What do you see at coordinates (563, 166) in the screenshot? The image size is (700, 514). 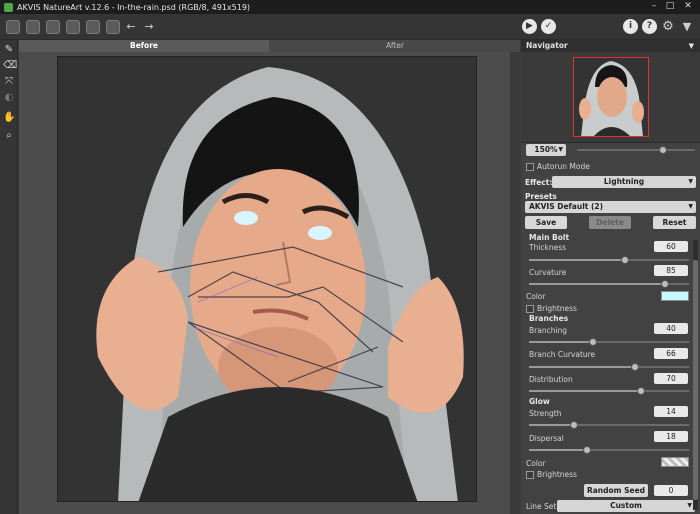 I see `autorun-label: Autorun Mode` at bounding box center [563, 166].